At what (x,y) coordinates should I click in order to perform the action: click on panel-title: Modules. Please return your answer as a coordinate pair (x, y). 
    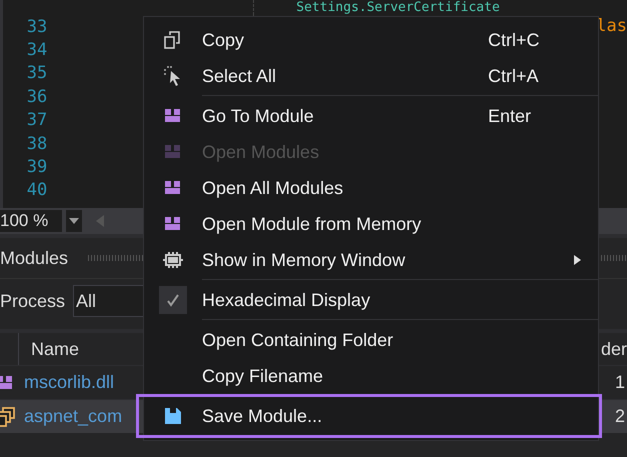
    Looking at the image, I should click on (34, 258).